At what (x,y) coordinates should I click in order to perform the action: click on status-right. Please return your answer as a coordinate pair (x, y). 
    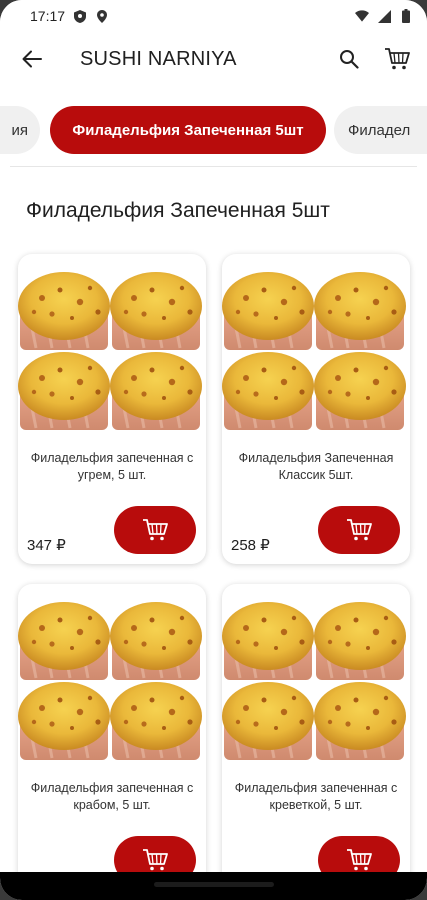
    Looking at the image, I should click on (384, 16).